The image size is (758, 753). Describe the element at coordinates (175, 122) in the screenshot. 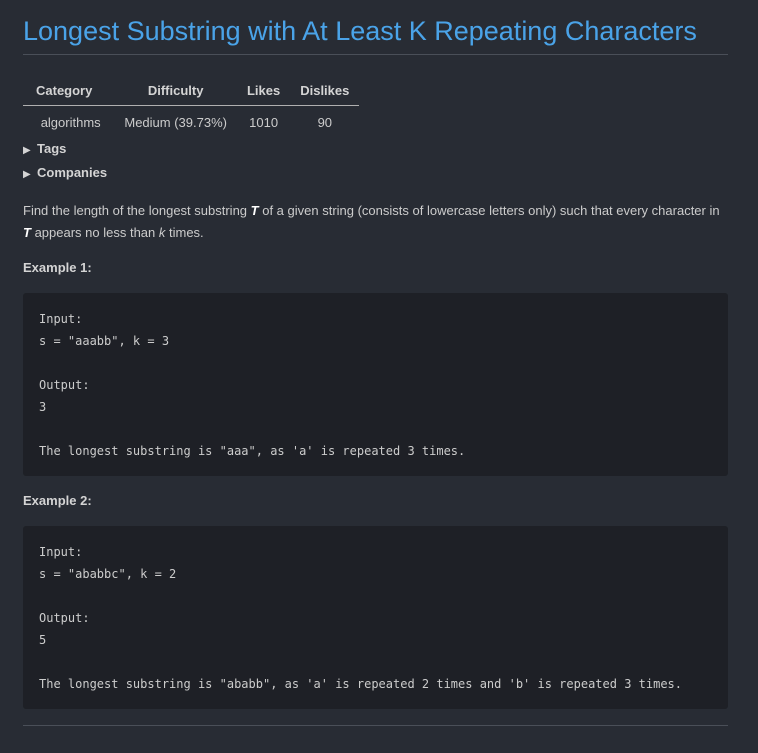

I see `difficulty-value: Medium (39.73%)` at that location.